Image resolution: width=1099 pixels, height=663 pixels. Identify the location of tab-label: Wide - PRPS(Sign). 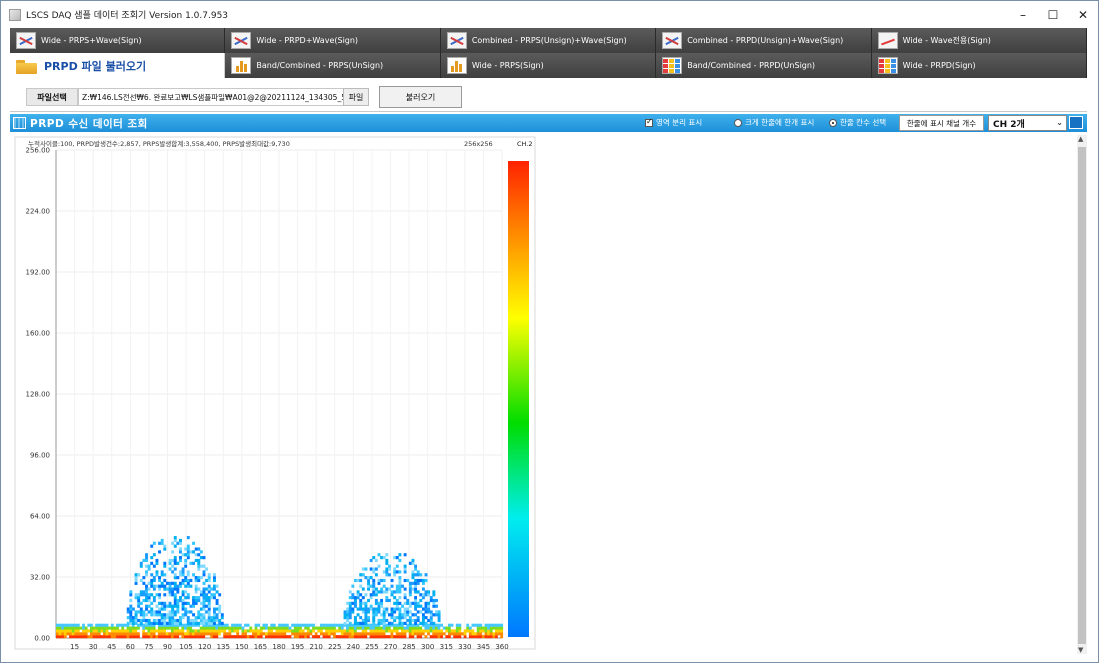
(507, 65).